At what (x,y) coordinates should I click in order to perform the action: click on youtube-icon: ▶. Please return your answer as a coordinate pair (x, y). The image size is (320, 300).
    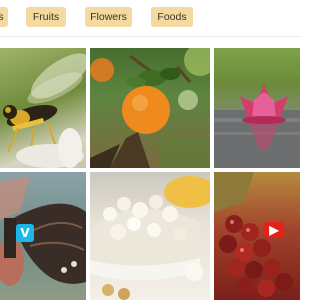
    Looking at the image, I should click on (274, 230).